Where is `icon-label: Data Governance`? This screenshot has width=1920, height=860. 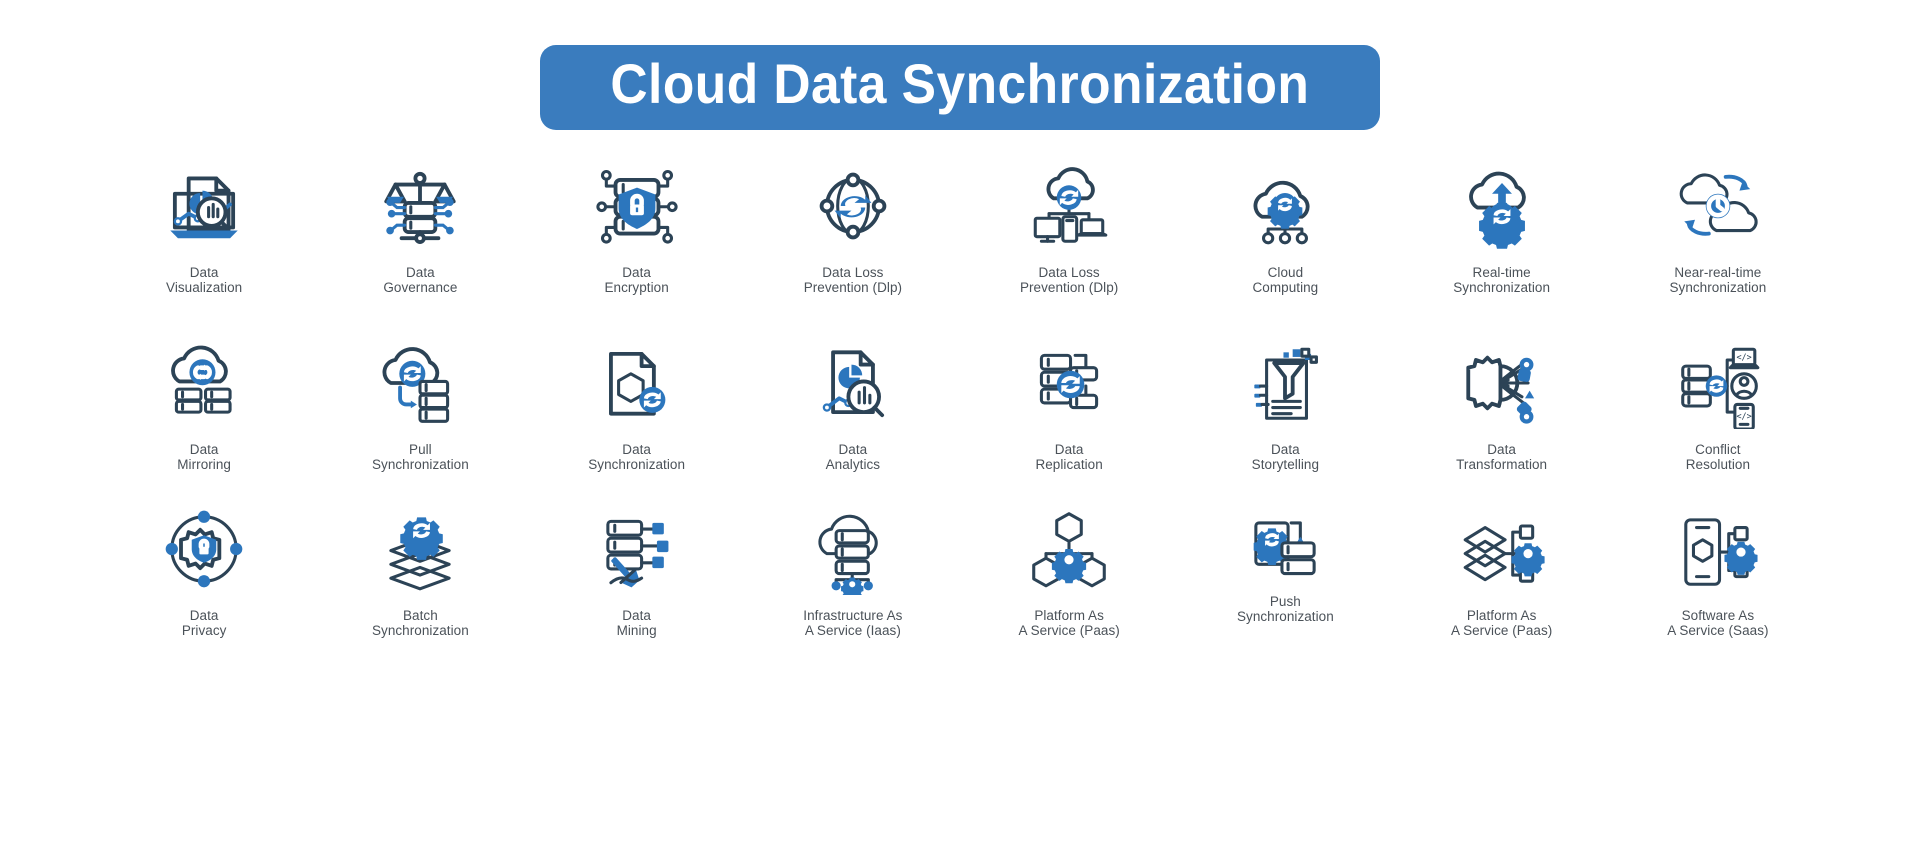
icon-label: Data Governance is located at coordinates (420, 280).